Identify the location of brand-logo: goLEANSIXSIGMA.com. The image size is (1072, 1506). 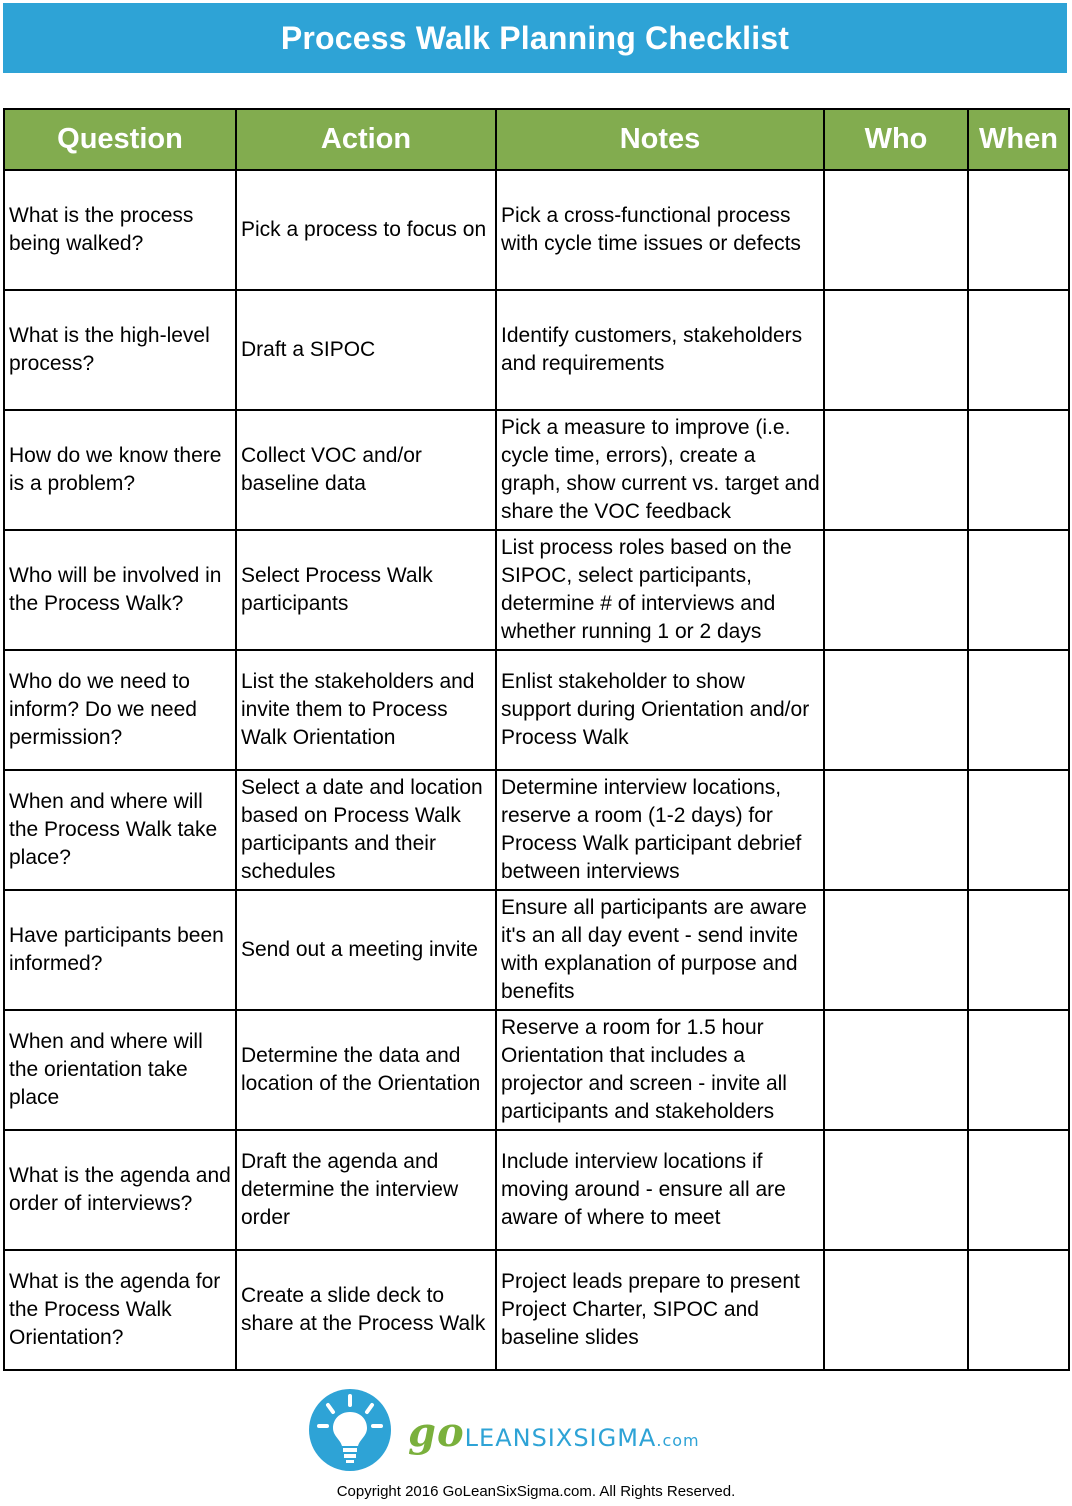
(504, 1430).